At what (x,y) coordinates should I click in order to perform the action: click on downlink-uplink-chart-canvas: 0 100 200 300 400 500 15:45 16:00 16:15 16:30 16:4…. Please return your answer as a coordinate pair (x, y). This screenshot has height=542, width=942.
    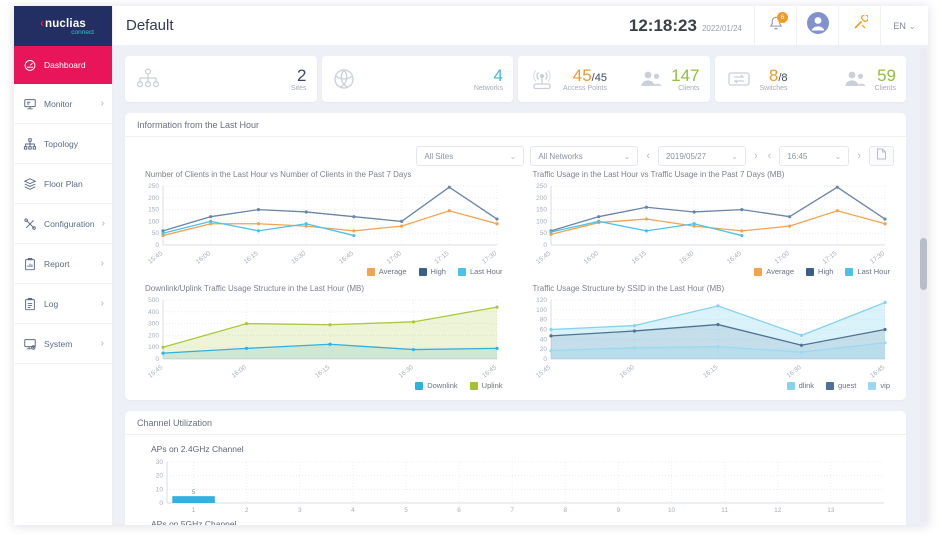
    Looking at the image, I should click on (322, 337).